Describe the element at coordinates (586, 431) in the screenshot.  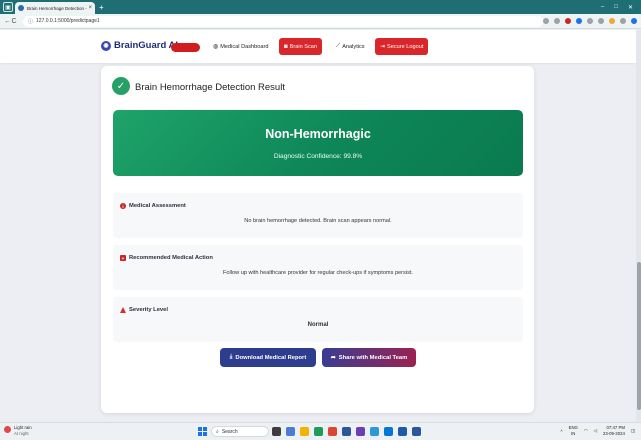
I see `wifi-icon: ◠` at that location.